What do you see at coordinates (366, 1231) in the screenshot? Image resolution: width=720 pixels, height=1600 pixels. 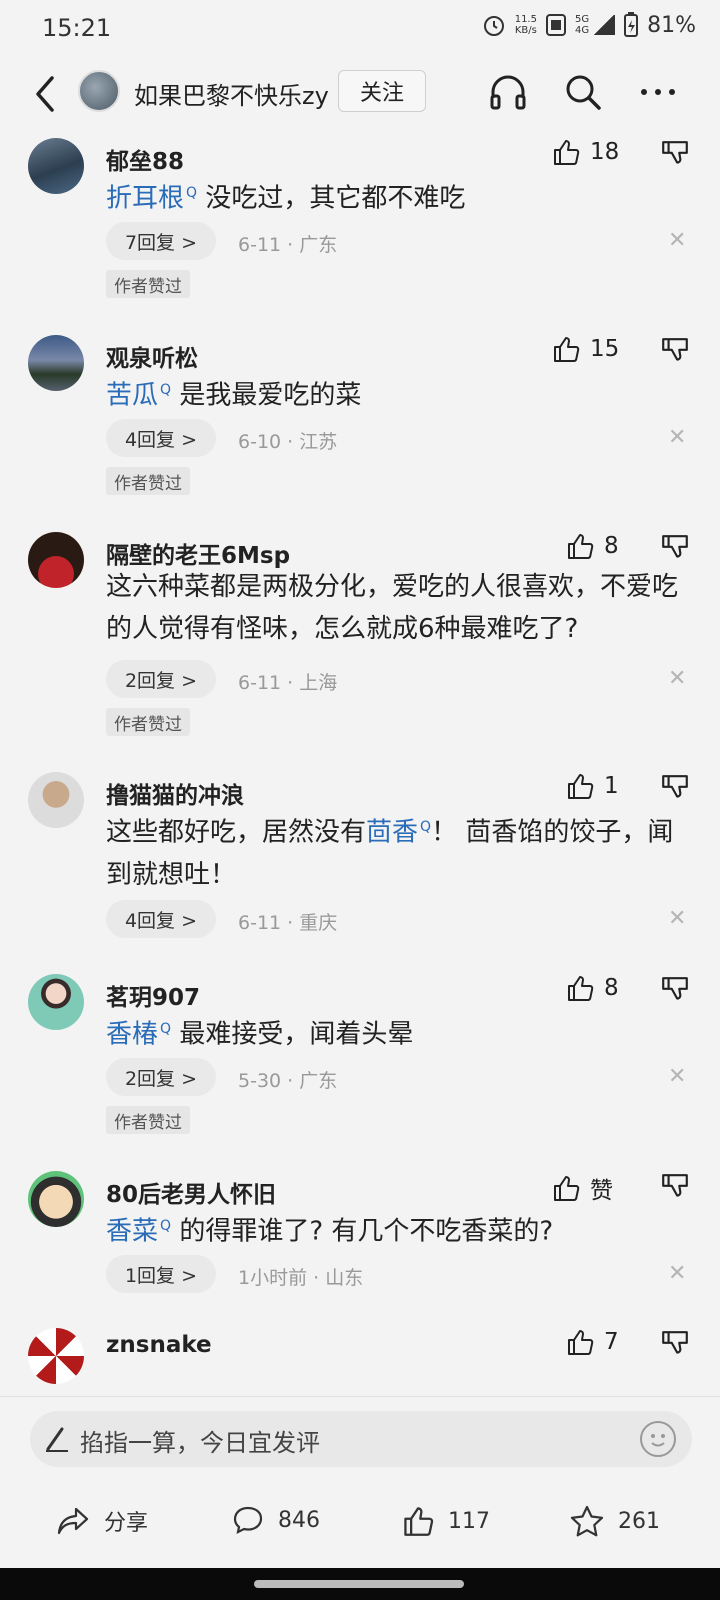 I see `comment-body: 的得罪谁了? 有几个不吃香菜的?` at bounding box center [366, 1231].